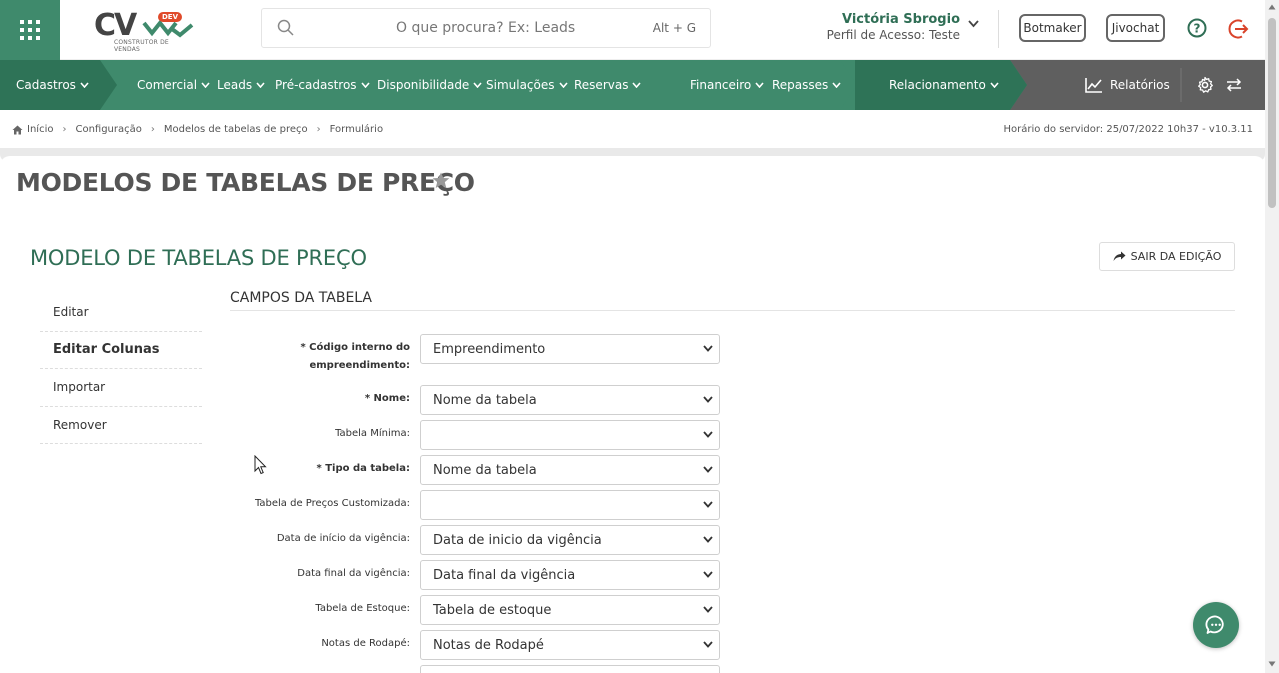 Image resolution: width=1279 pixels, height=673 pixels. I want to click on page-title: MODELOS DE TABELAS DE PREÇO, so click(245, 182).